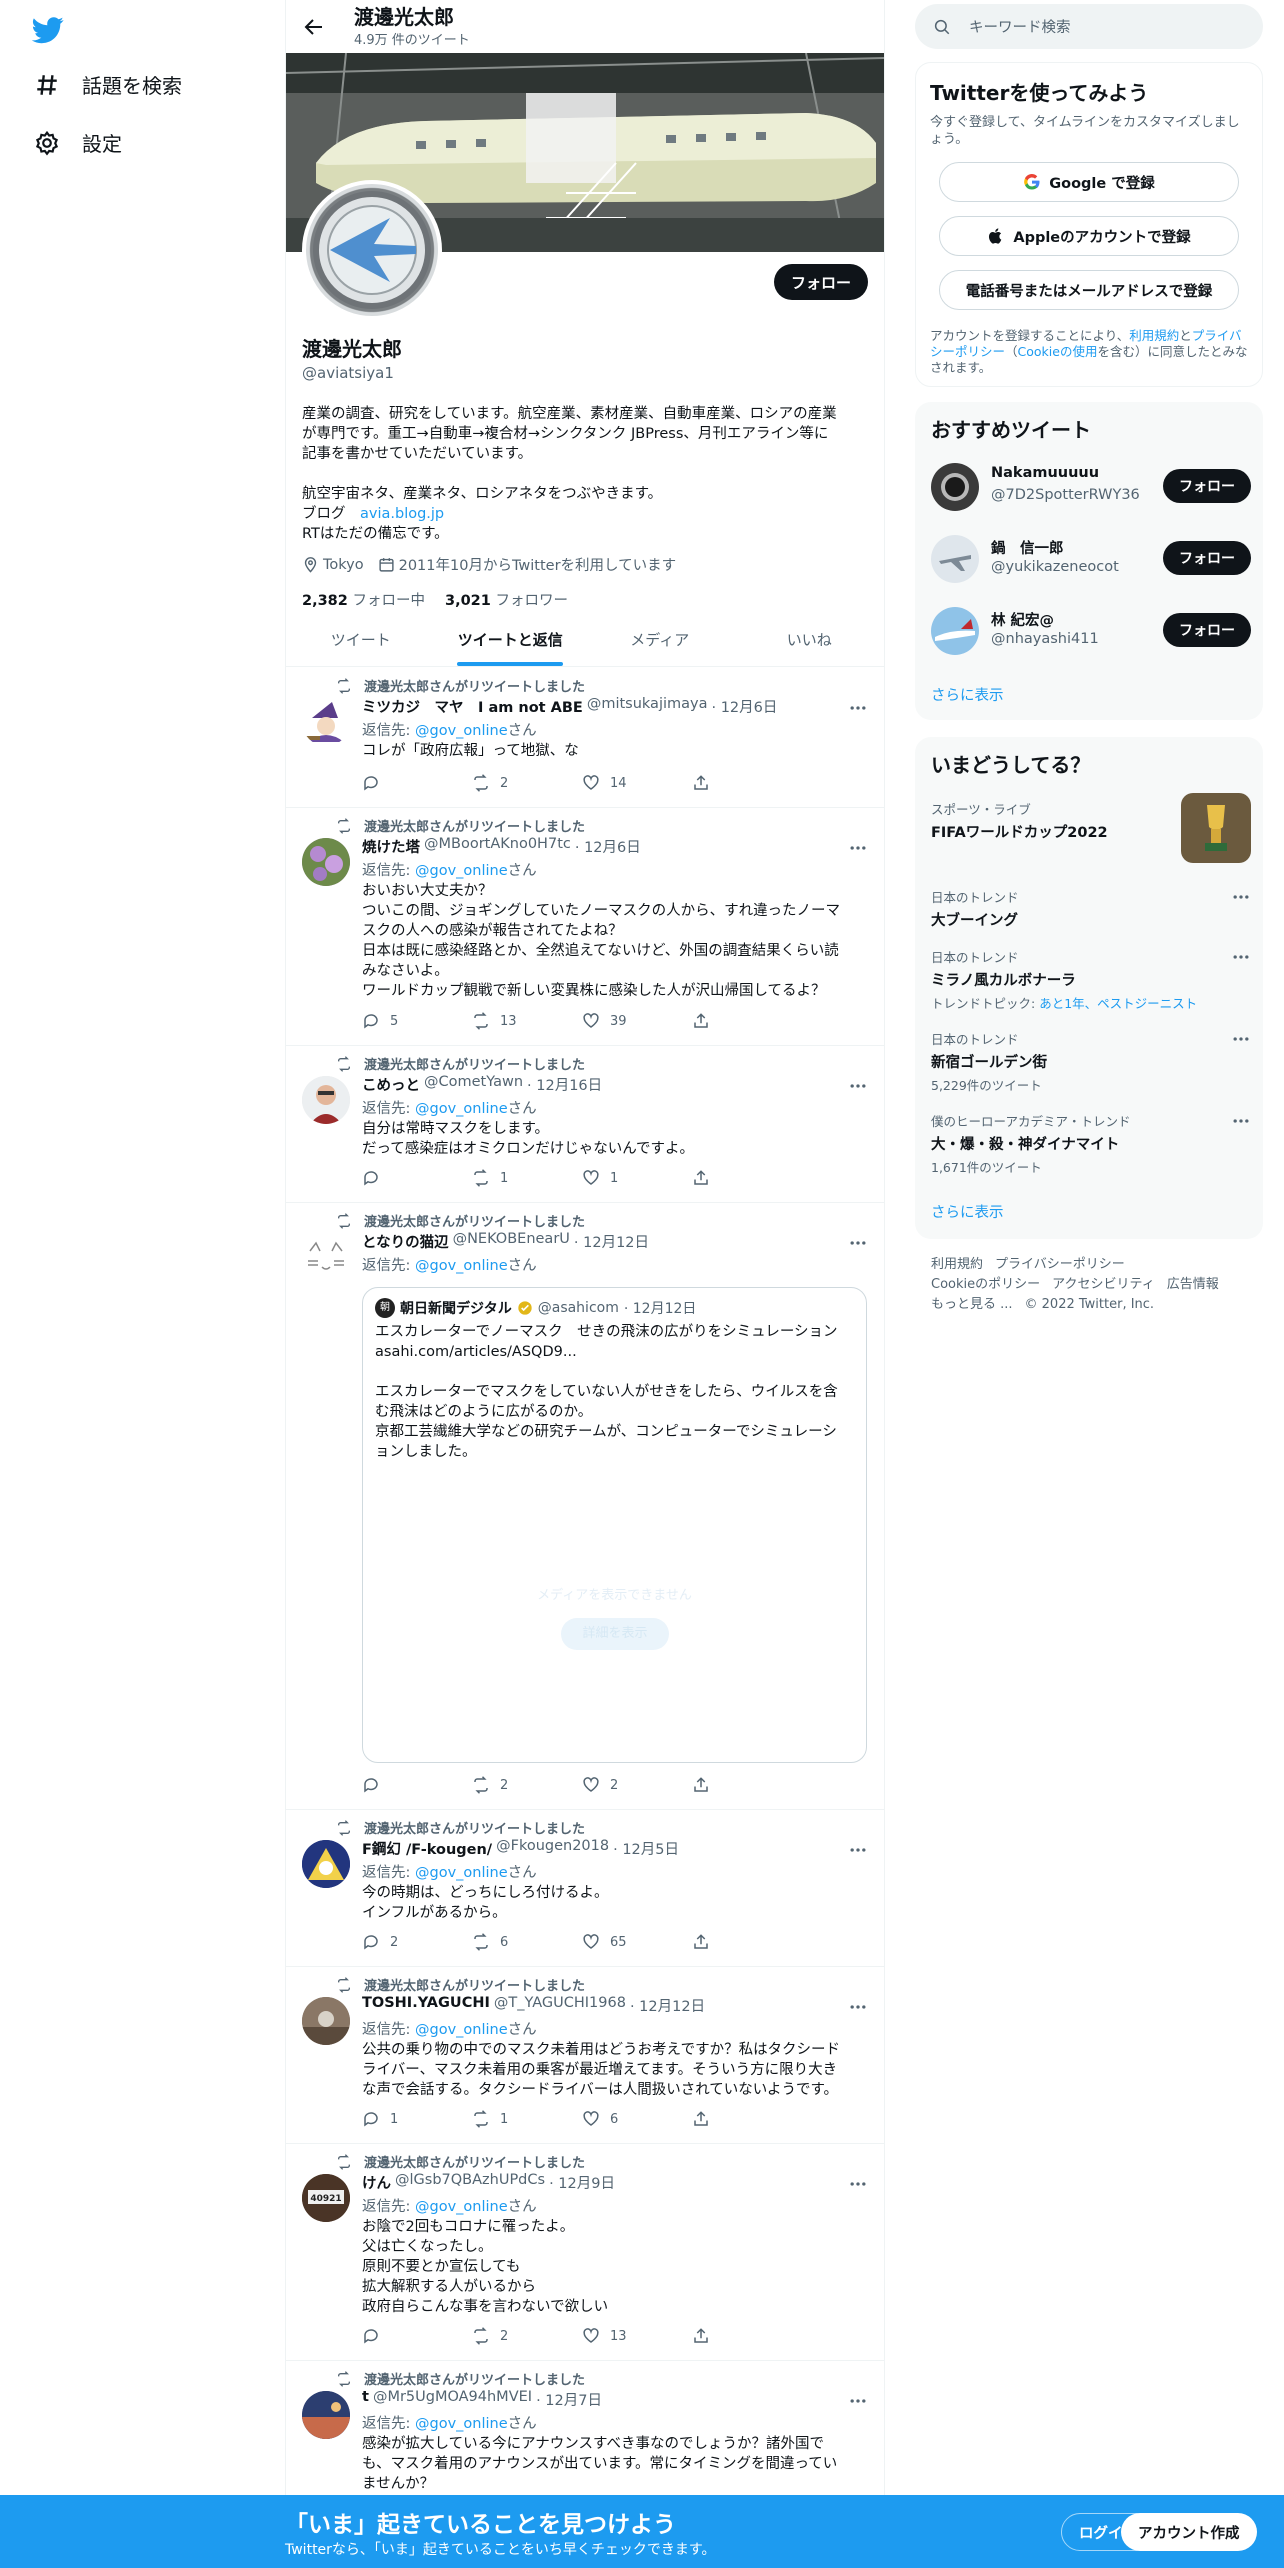 The image size is (1284, 2568). What do you see at coordinates (417, 1785) in the screenshot?
I see `reply-button` at bounding box center [417, 1785].